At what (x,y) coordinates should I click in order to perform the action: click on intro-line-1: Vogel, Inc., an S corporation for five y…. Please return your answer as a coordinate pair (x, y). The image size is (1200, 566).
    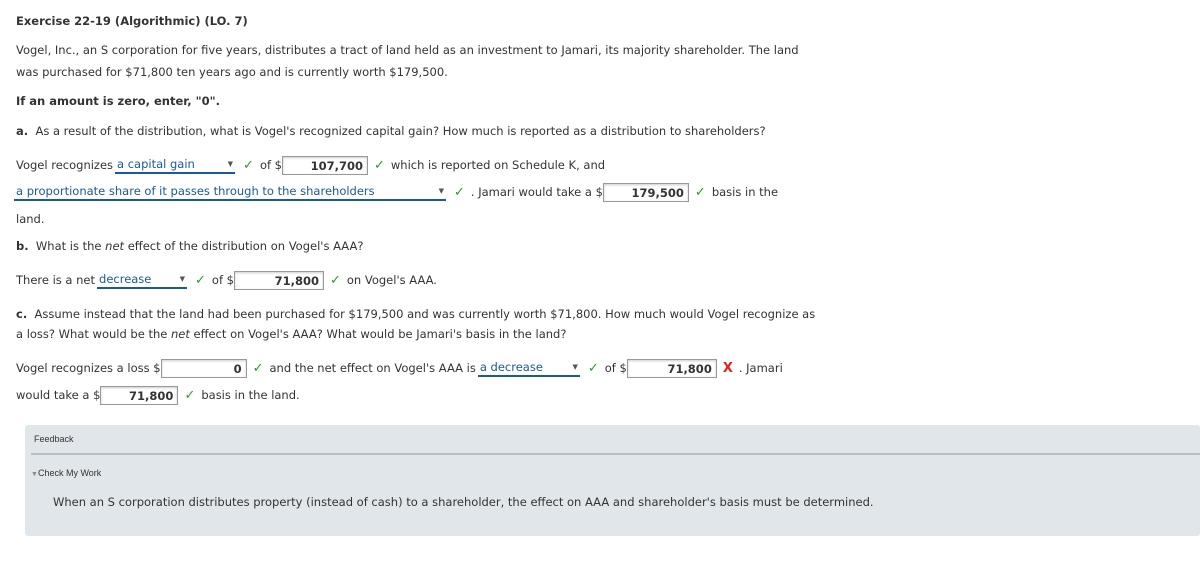
    Looking at the image, I should click on (407, 50).